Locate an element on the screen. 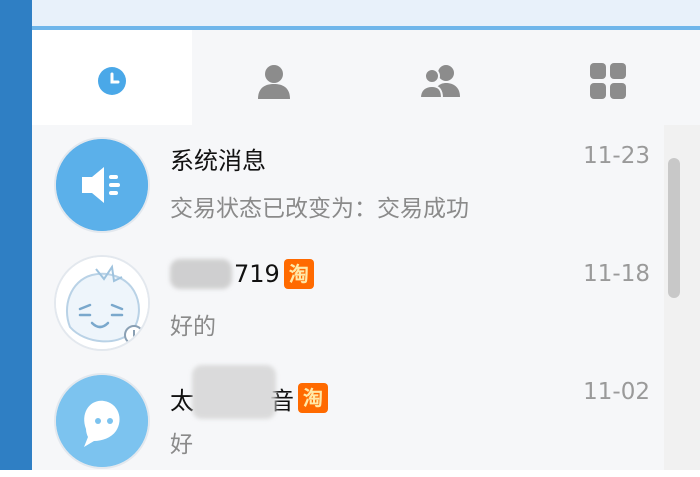 Image resolution: width=700 pixels, height=477 pixels. window-left-edge is located at coordinates (16, 235).